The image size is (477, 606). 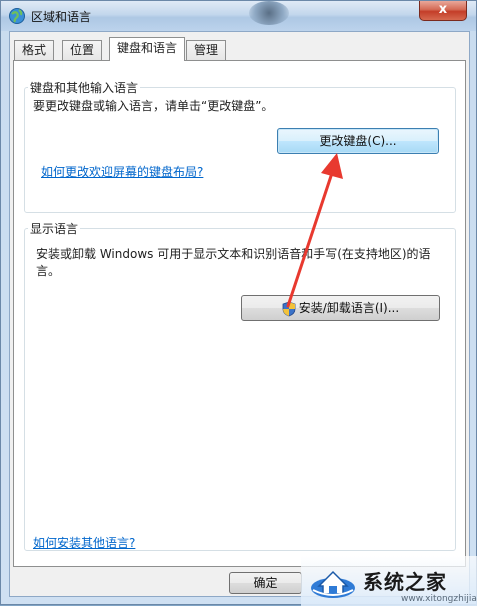 I want to click on tab-keyboards-and-languages: 键盘和语言, so click(x=147, y=49).